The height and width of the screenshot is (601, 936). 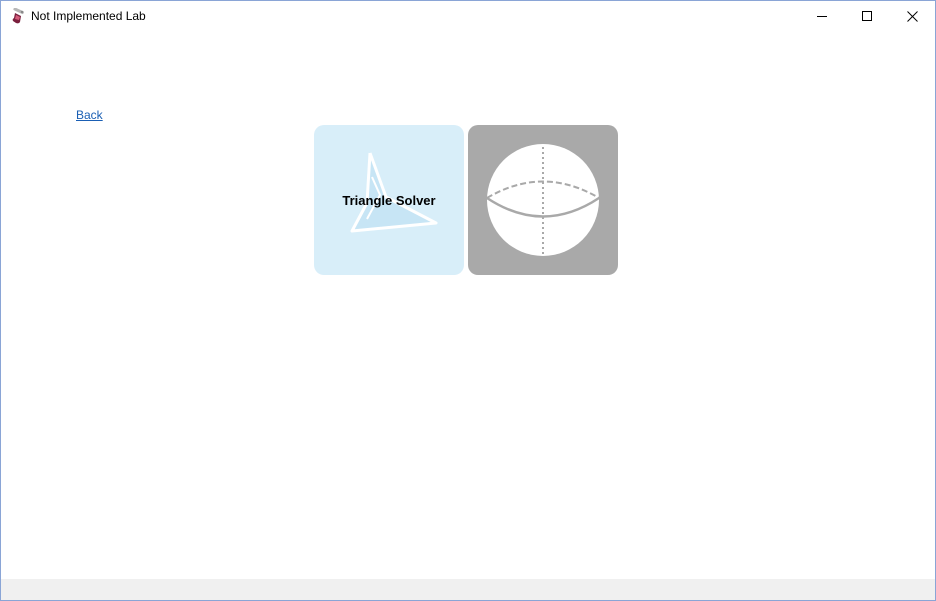 I want to click on flask-icon, so click(x=18, y=16).